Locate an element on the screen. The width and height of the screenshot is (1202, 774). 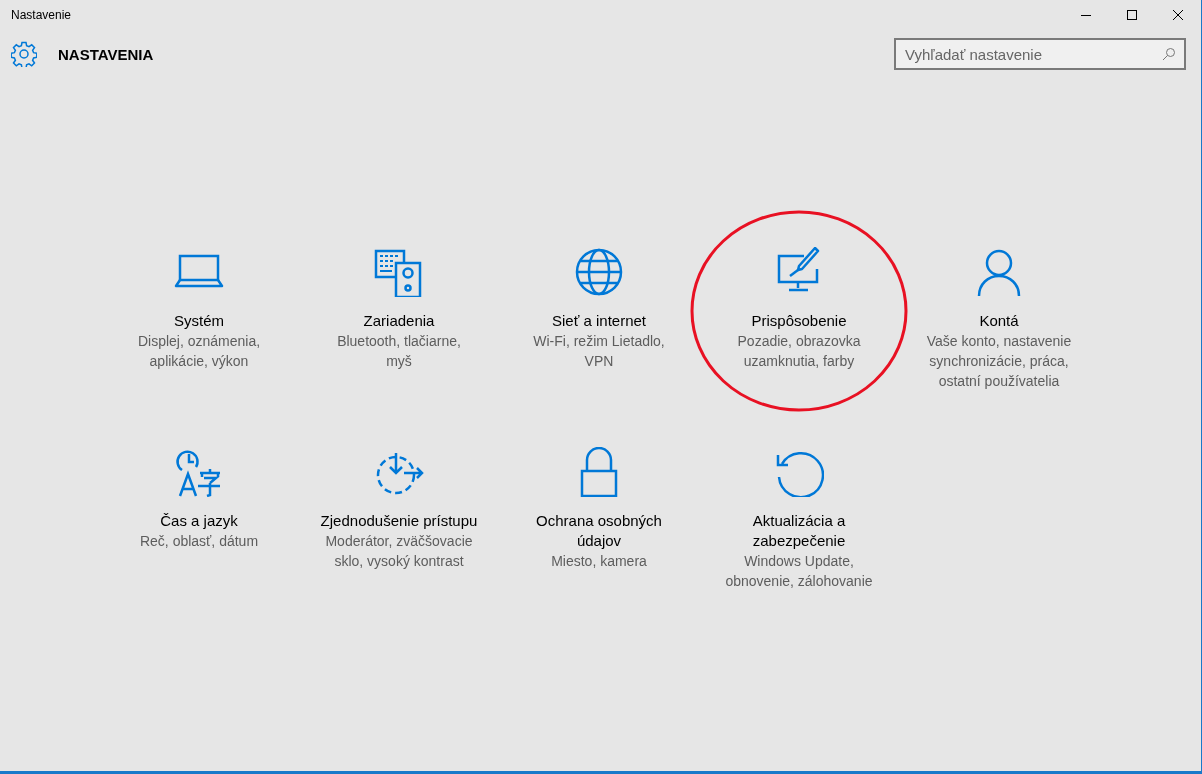
settings-tile: Kontá Vaše konto, nastavenie synchronizácie, práca, ostatní používatelia is located at coordinates (999, 343).